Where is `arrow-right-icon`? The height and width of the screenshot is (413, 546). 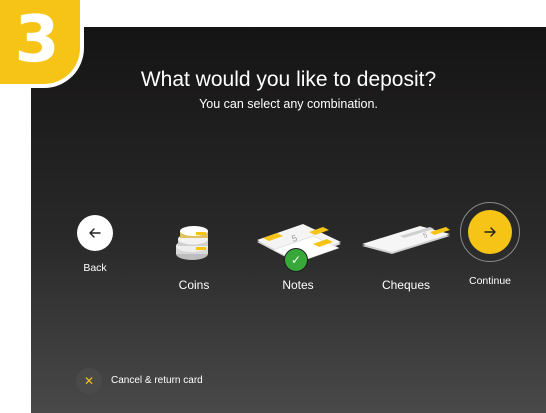 arrow-right-icon is located at coordinates (490, 232).